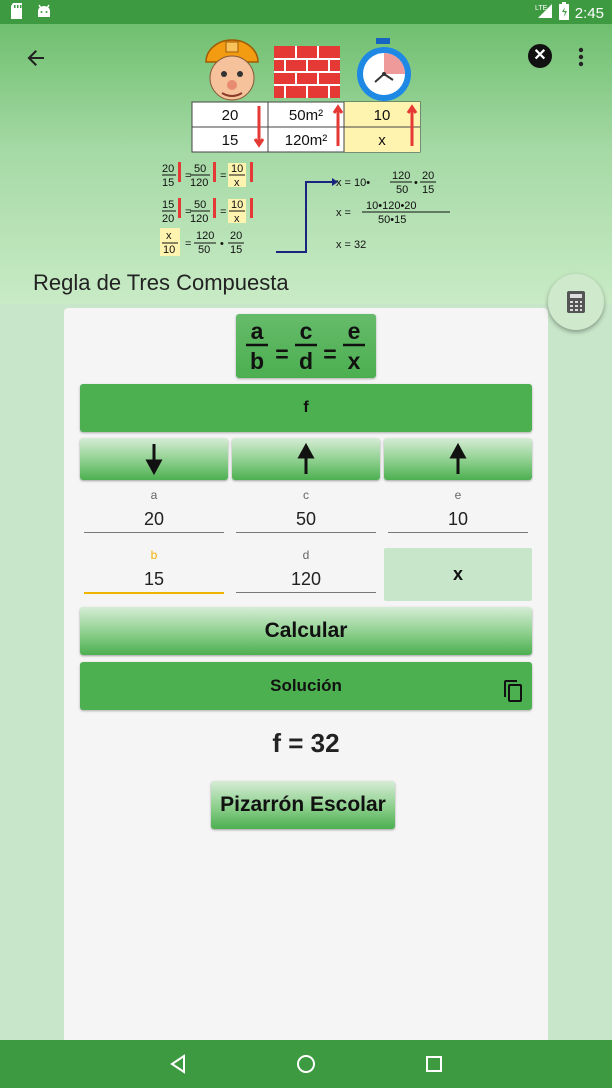  I want to click on formula-b: b, so click(257, 361).